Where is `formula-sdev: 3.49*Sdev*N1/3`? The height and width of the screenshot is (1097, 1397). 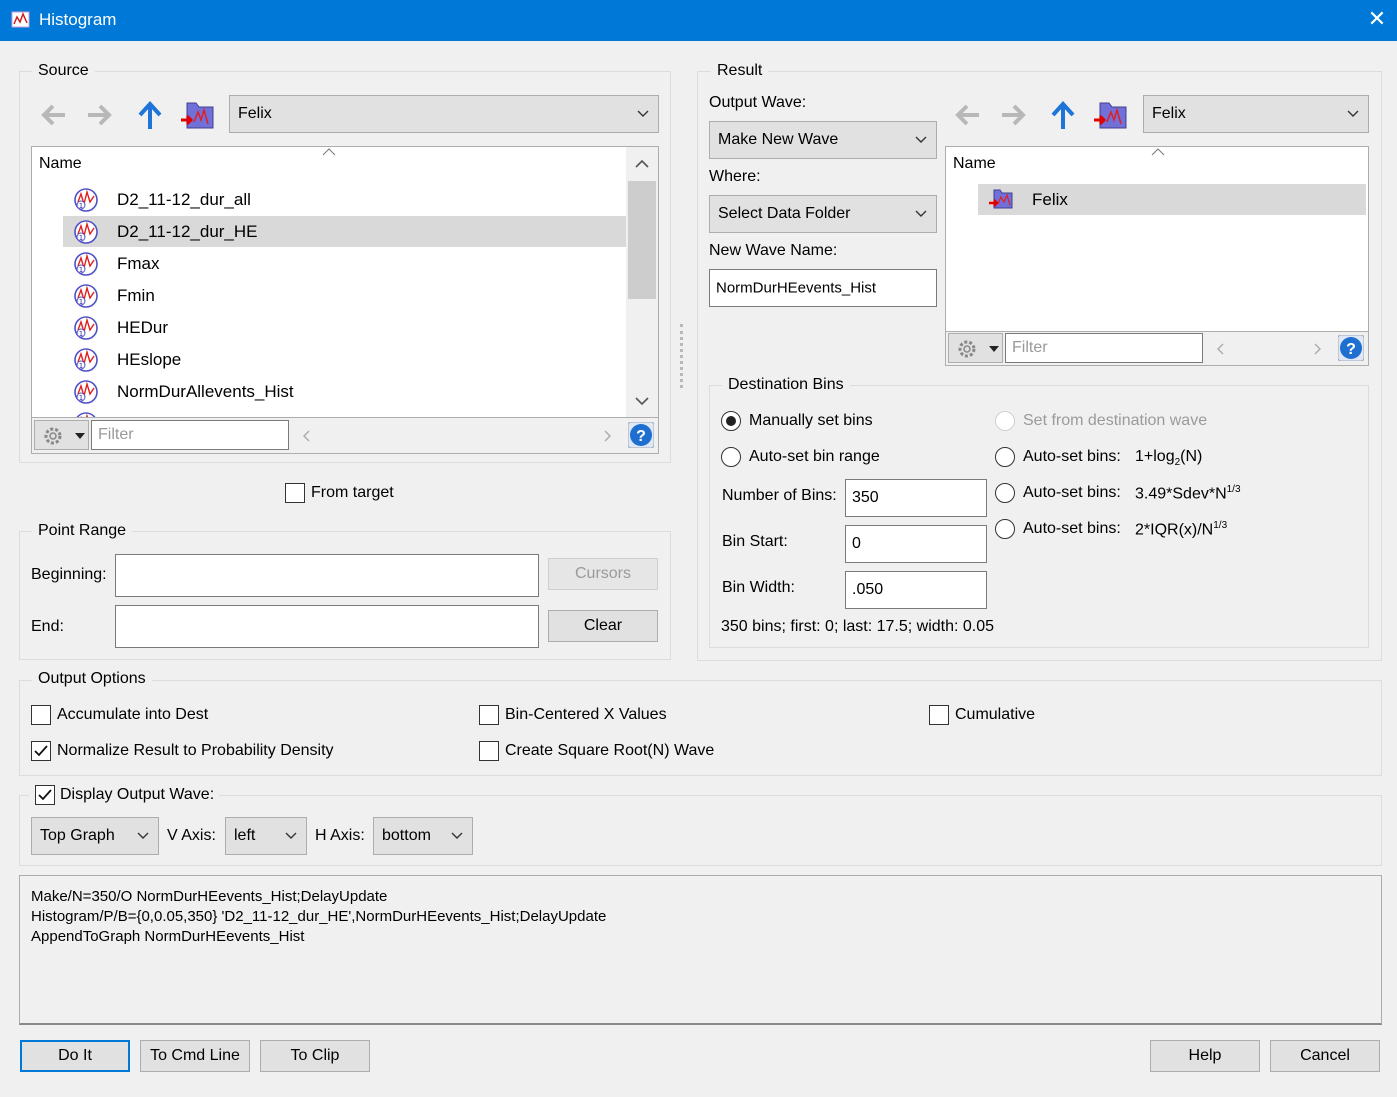
formula-sdev: 3.49*Sdev*N1/3 is located at coordinates (1188, 493).